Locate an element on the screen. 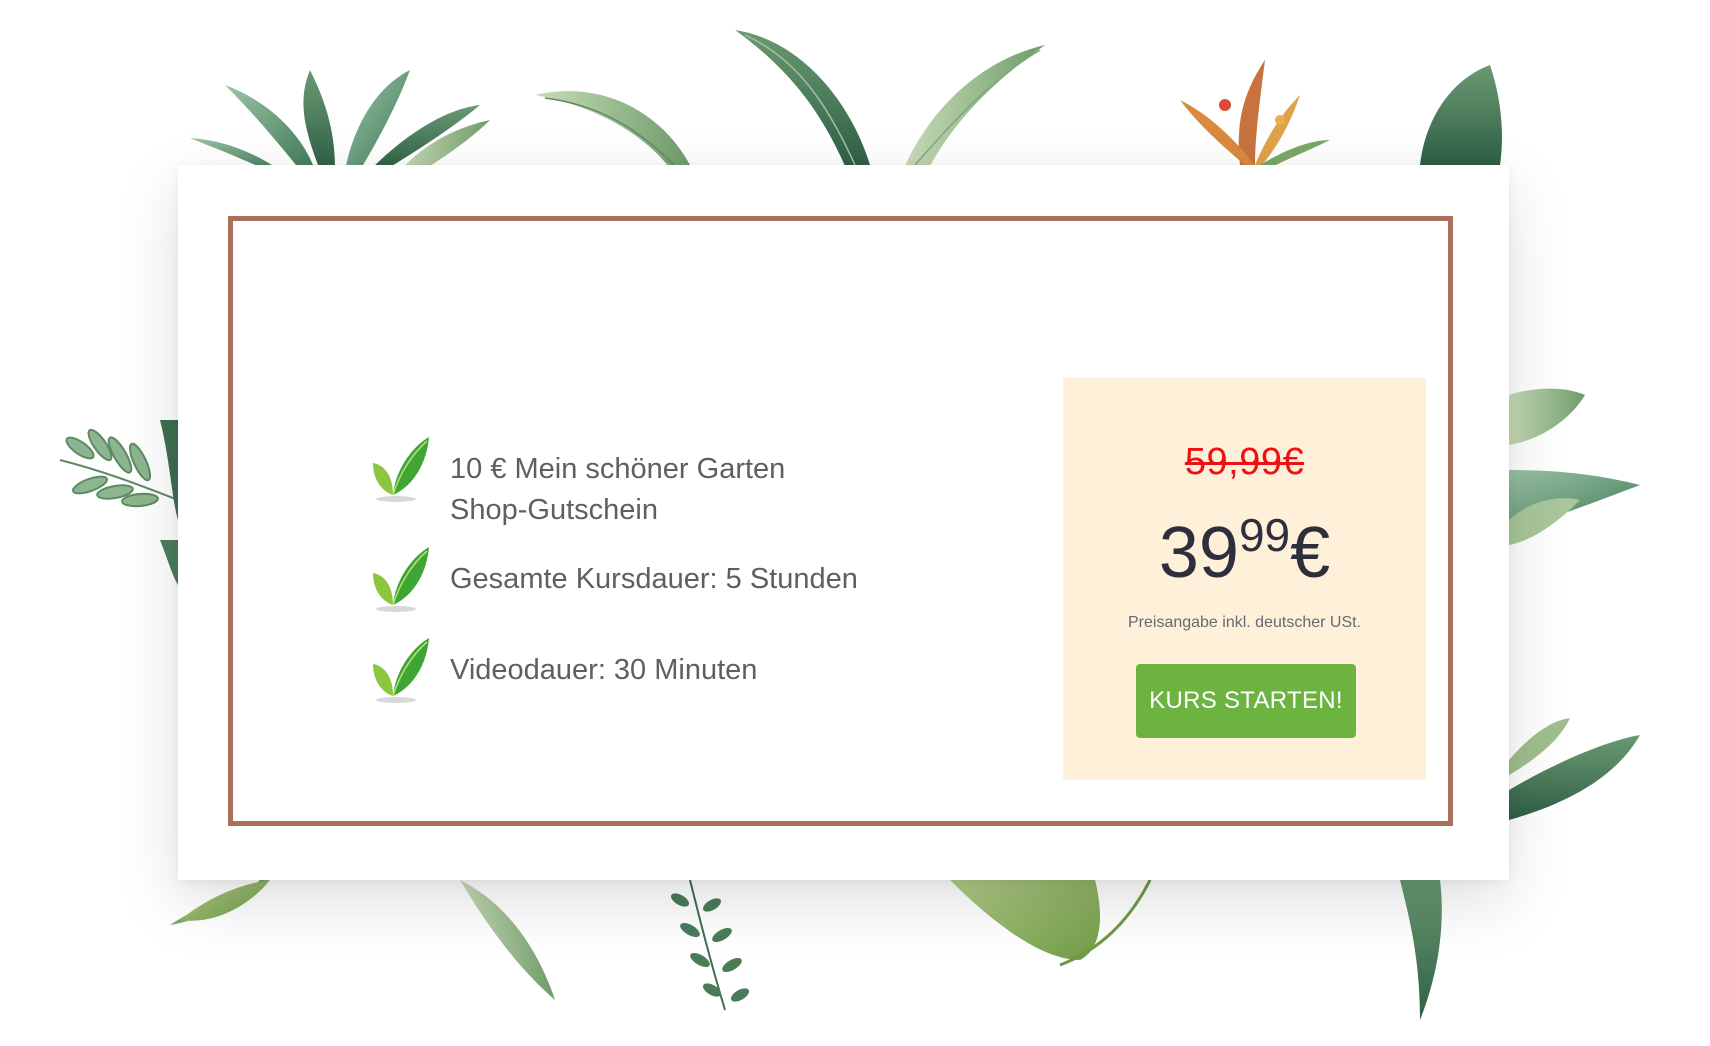  leaf-top-right is located at coordinates (1461, 115).